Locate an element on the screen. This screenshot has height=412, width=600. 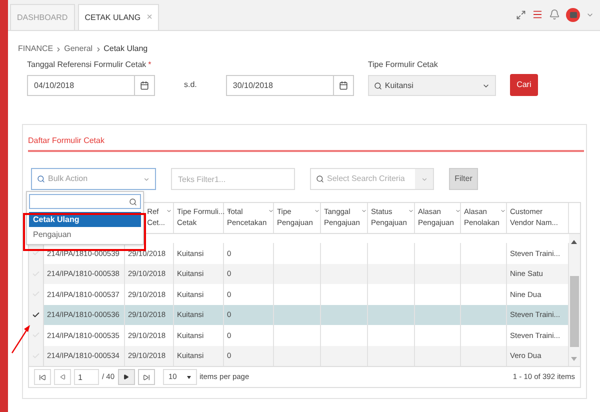
next-page-button is located at coordinates (126, 377).